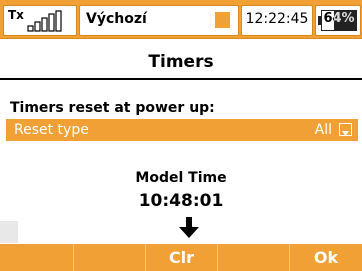  Describe the element at coordinates (189, 227) in the screenshot. I see `down-arrow-icon` at that location.